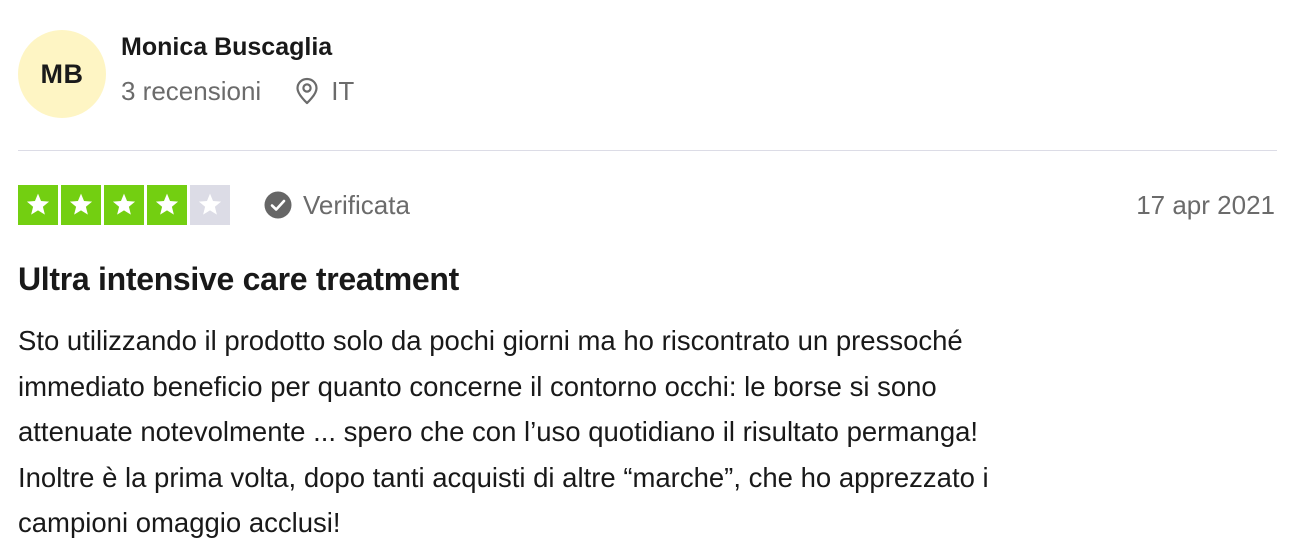 The width and height of the screenshot is (1306, 546). What do you see at coordinates (237, 47) in the screenshot?
I see `consumer-name: Monica Buscaglia` at bounding box center [237, 47].